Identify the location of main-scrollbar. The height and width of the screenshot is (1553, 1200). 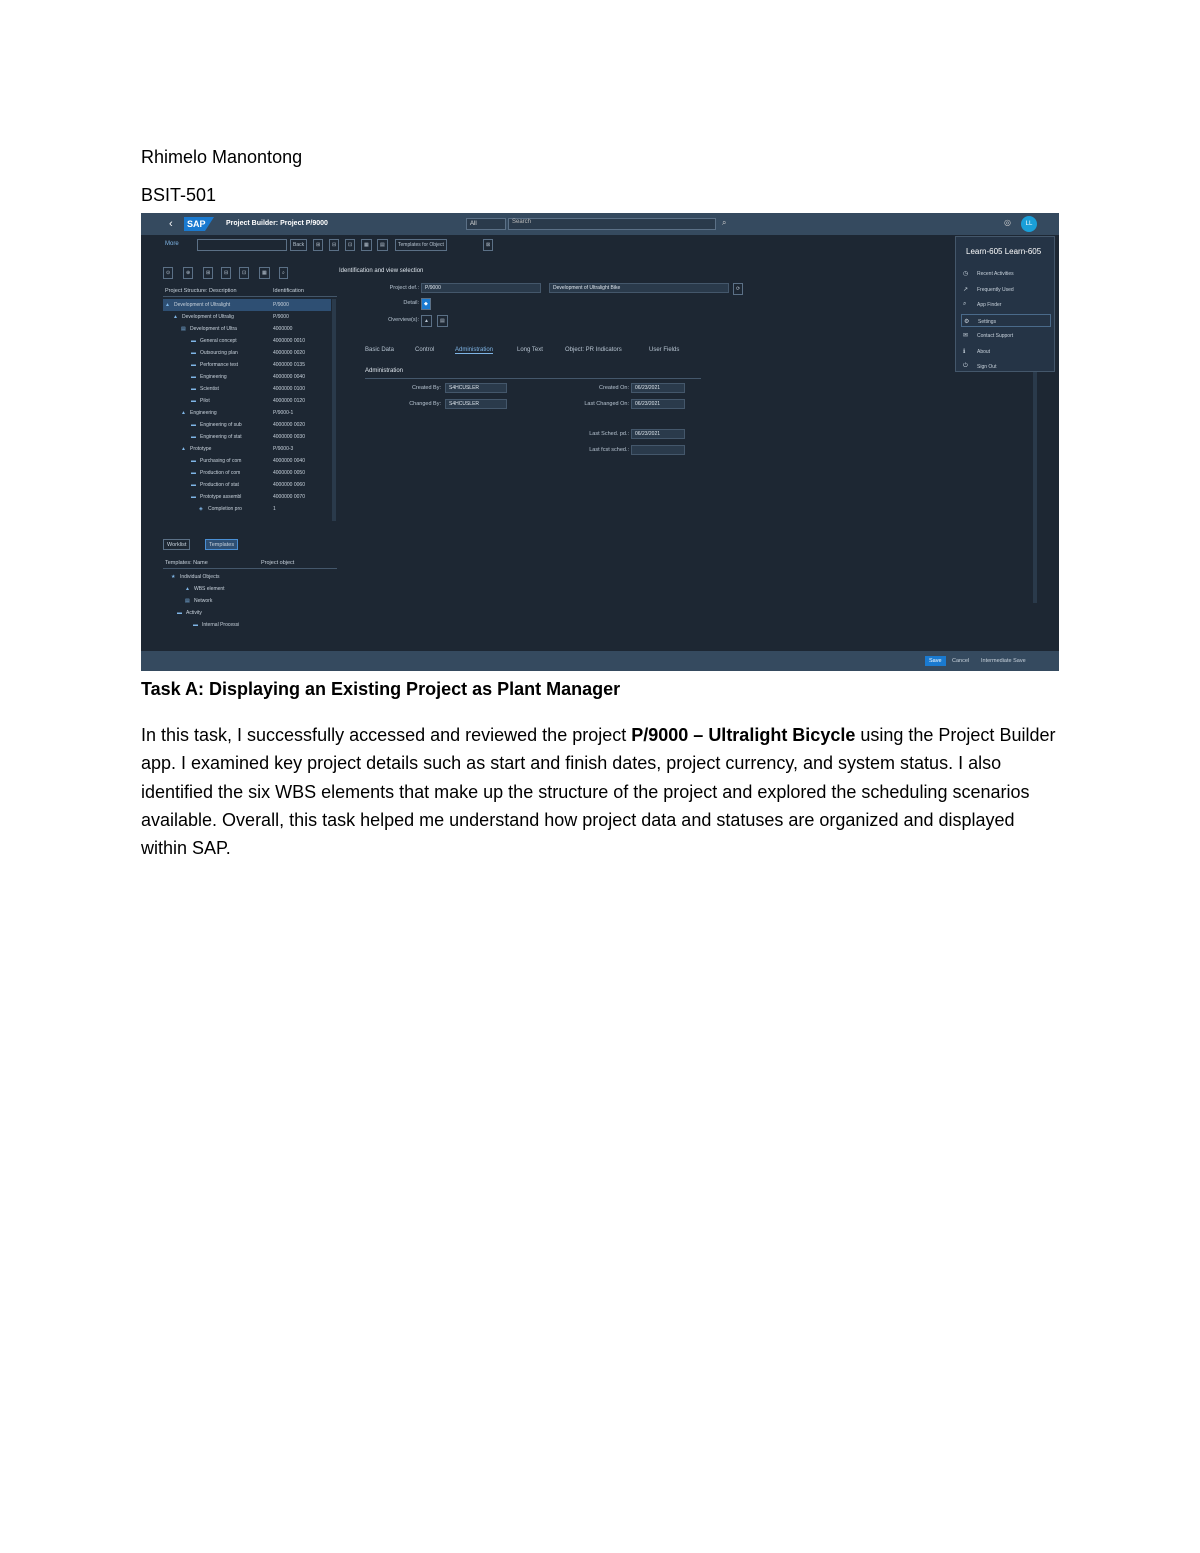
(1035, 483).